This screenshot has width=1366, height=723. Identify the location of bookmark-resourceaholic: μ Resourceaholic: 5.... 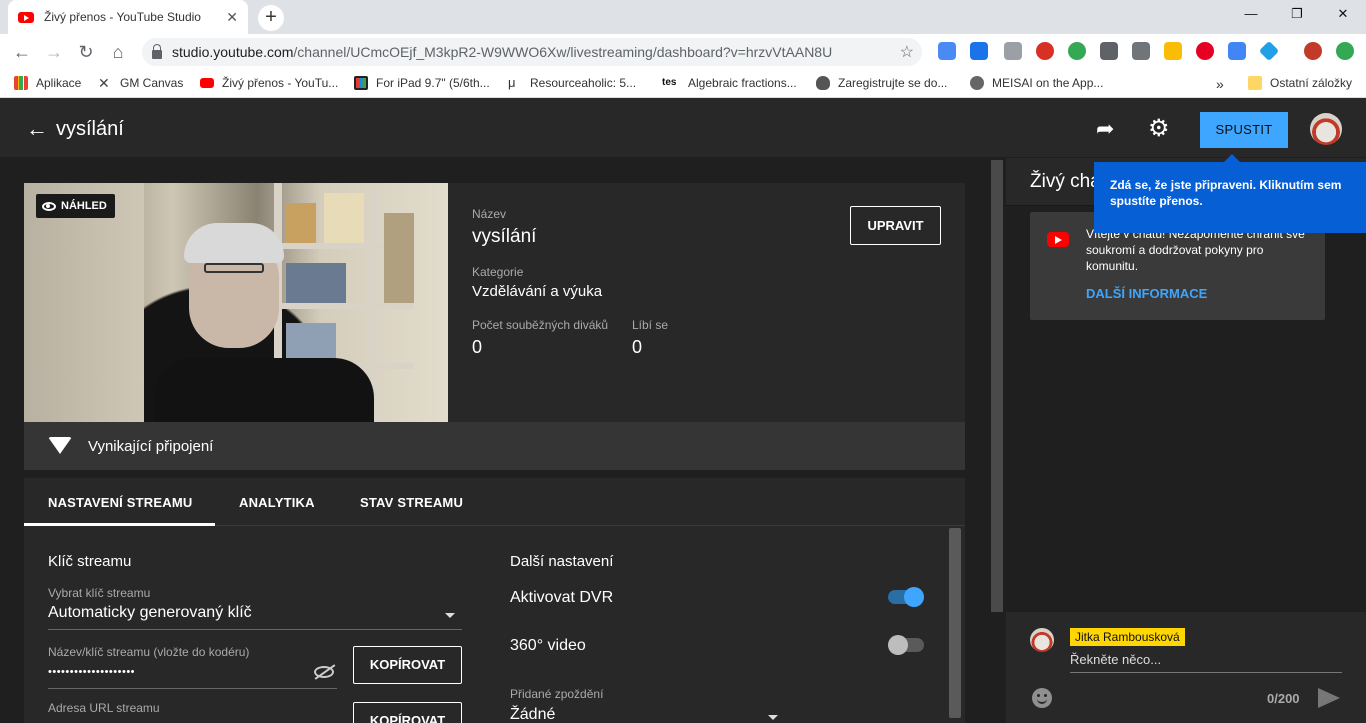
(572, 83).